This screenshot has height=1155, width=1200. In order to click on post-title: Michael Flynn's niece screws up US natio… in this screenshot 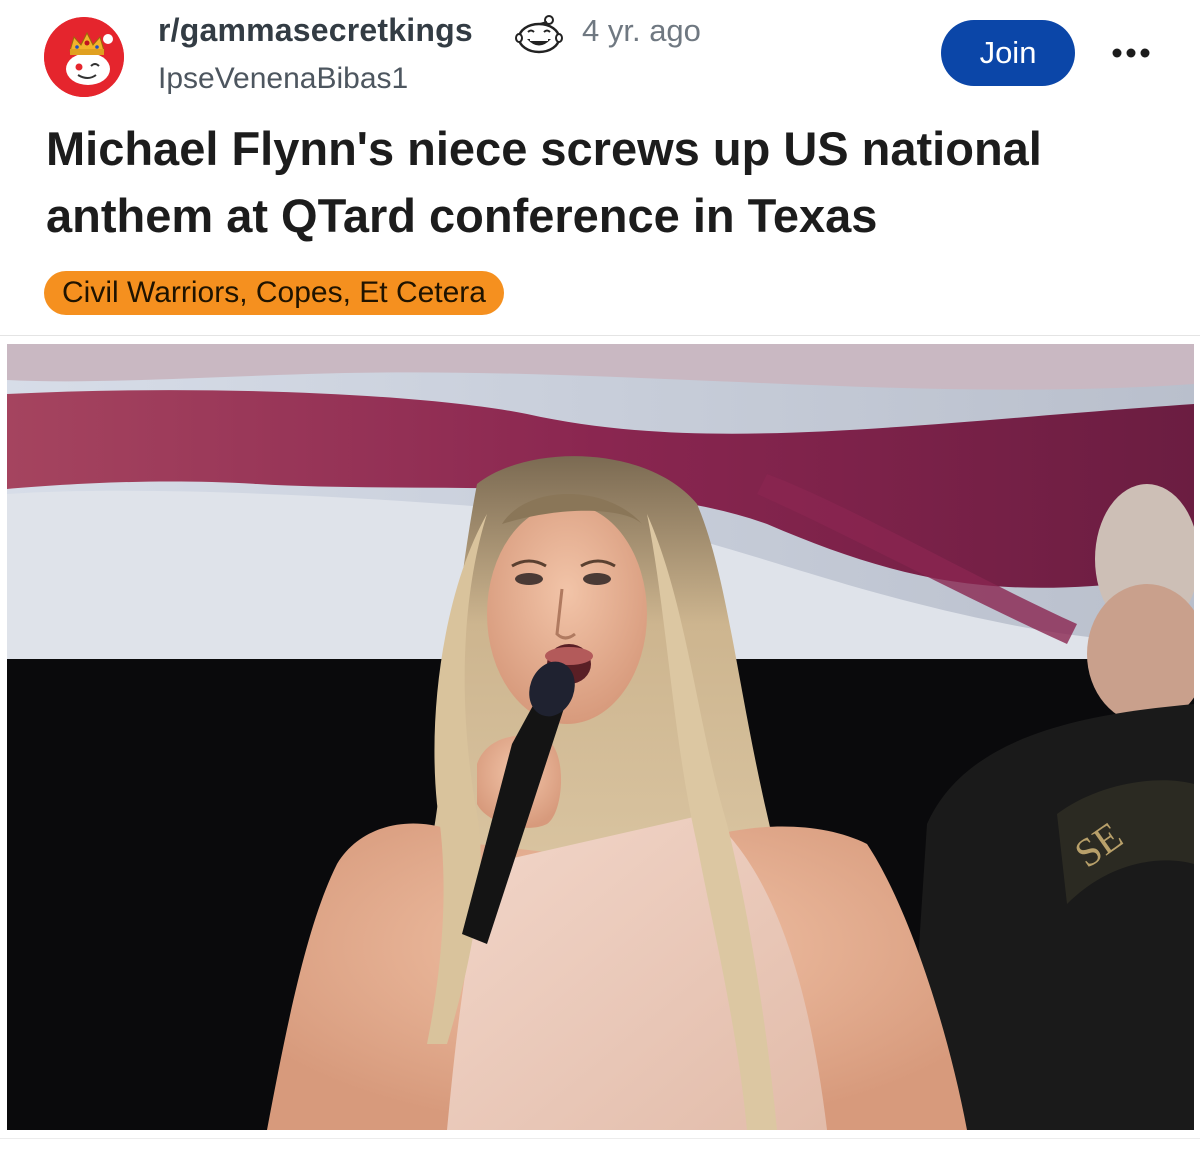, I will do `click(606, 182)`.